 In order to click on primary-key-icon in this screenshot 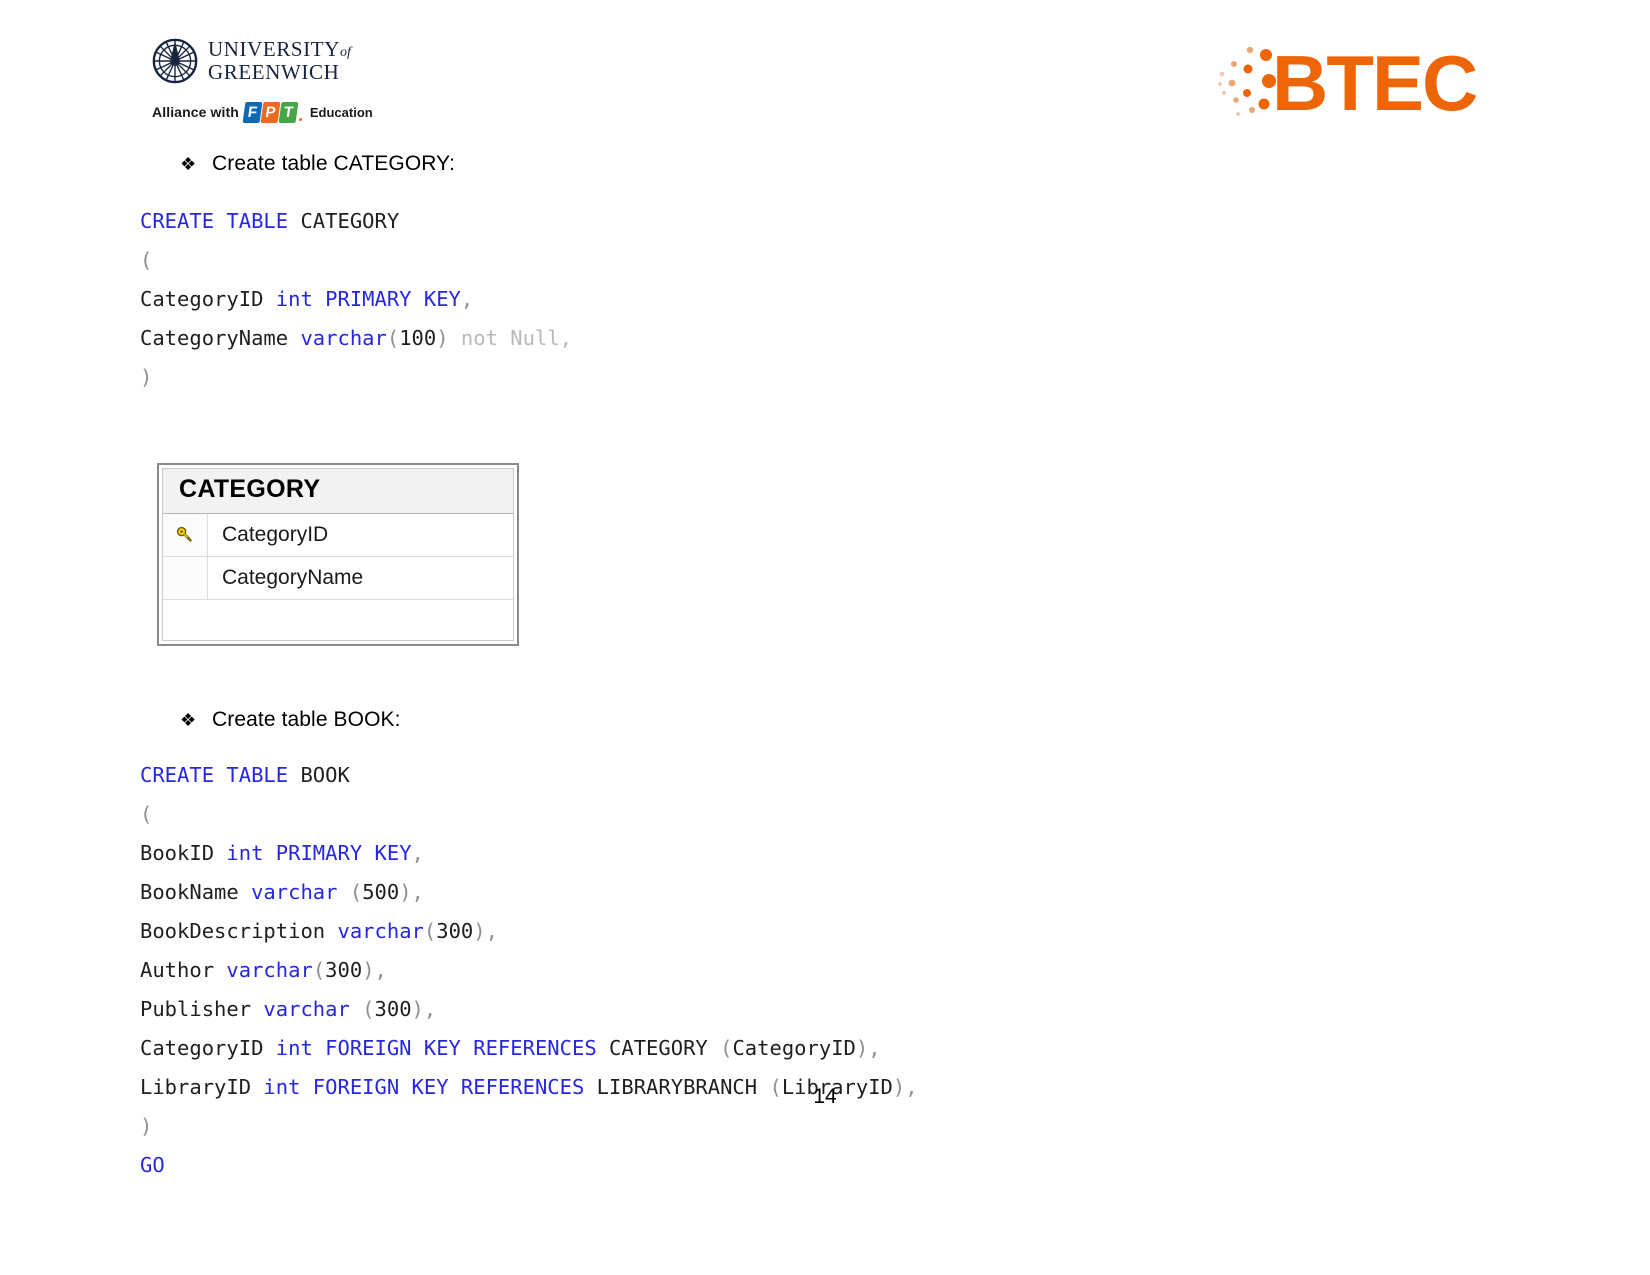, I will do `click(185, 535)`.